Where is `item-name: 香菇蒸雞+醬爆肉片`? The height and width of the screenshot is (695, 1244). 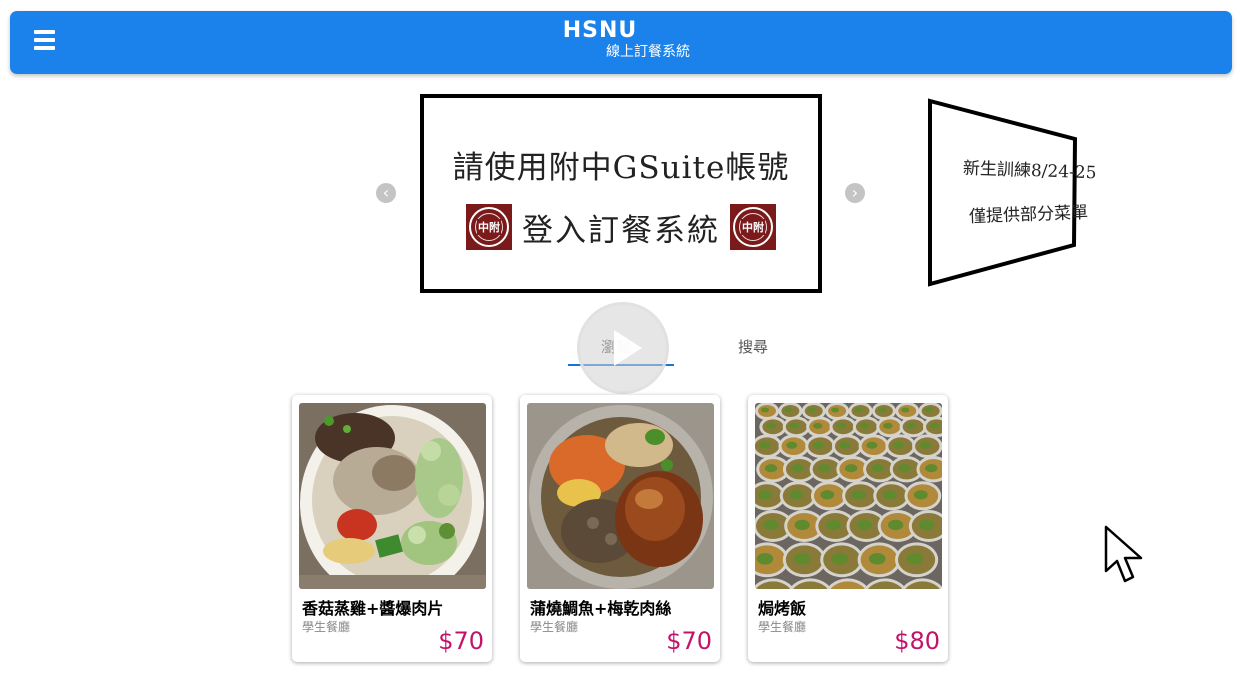
item-name: 香菇蒸雞+醬爆肉片 is located at coordinates (373, 608).